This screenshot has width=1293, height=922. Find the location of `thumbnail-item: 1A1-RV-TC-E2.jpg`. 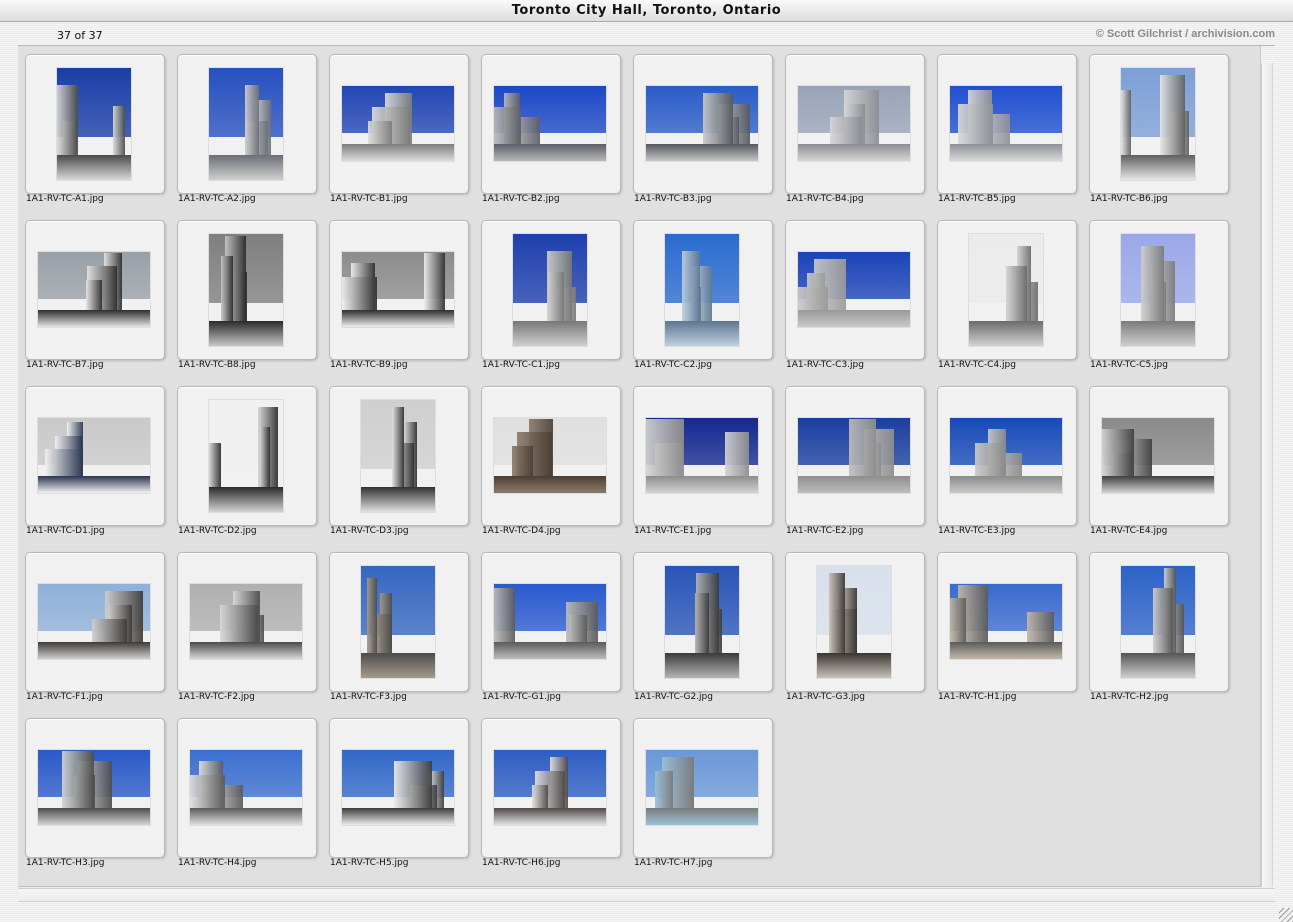

thumbnail-item: 1A1-RV-TC-E2.jpg is located at coordinates (854, 458).